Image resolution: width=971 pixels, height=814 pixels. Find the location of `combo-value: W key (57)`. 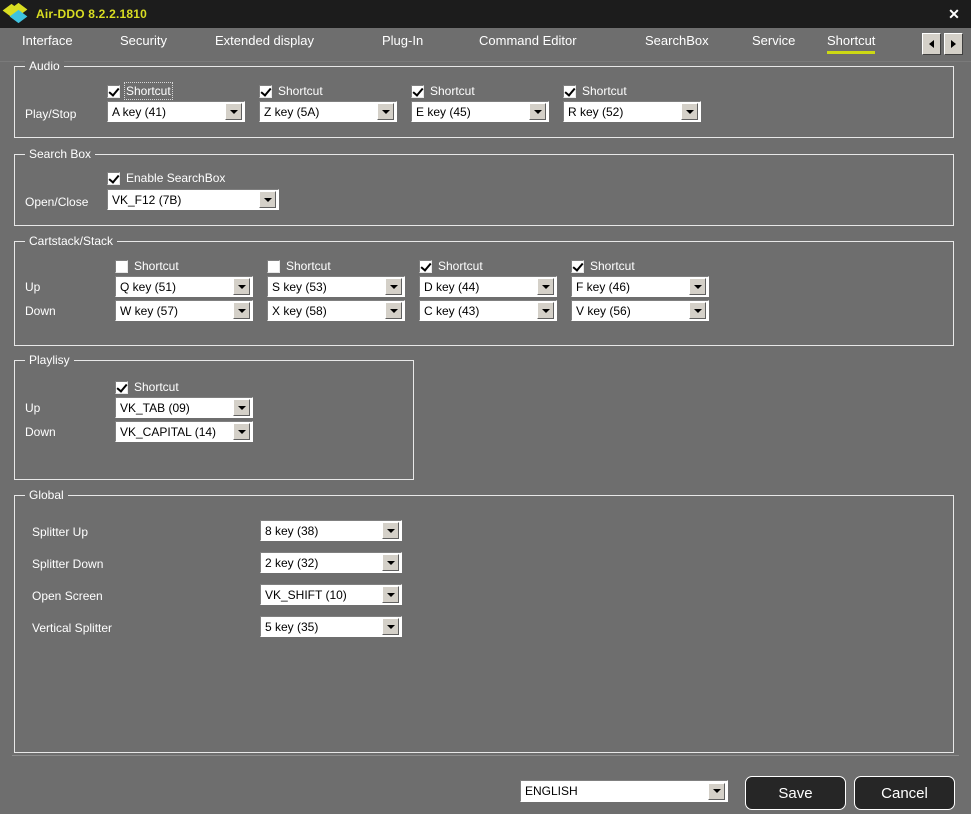

combo-value: W key (57) is located at coordinates (149, 310).